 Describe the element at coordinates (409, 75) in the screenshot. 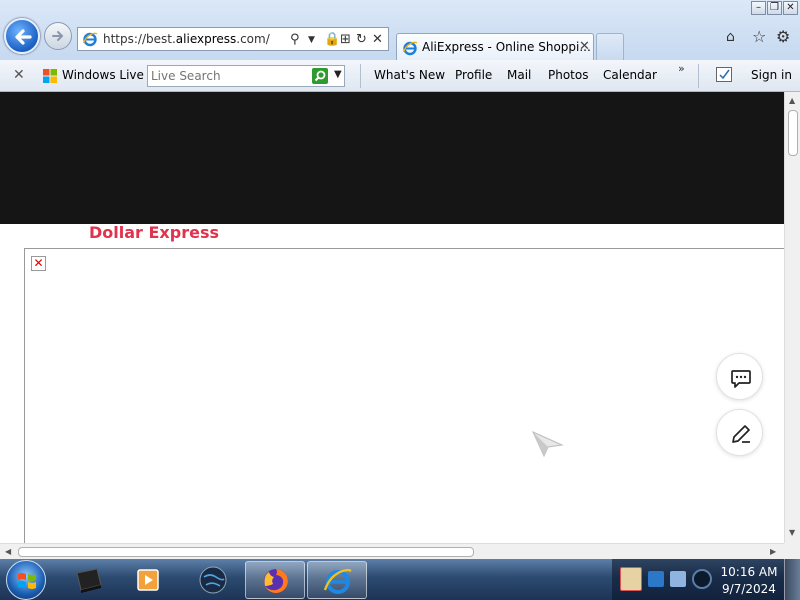

I see `toolbar-link-whats-new: What's New` at that location.